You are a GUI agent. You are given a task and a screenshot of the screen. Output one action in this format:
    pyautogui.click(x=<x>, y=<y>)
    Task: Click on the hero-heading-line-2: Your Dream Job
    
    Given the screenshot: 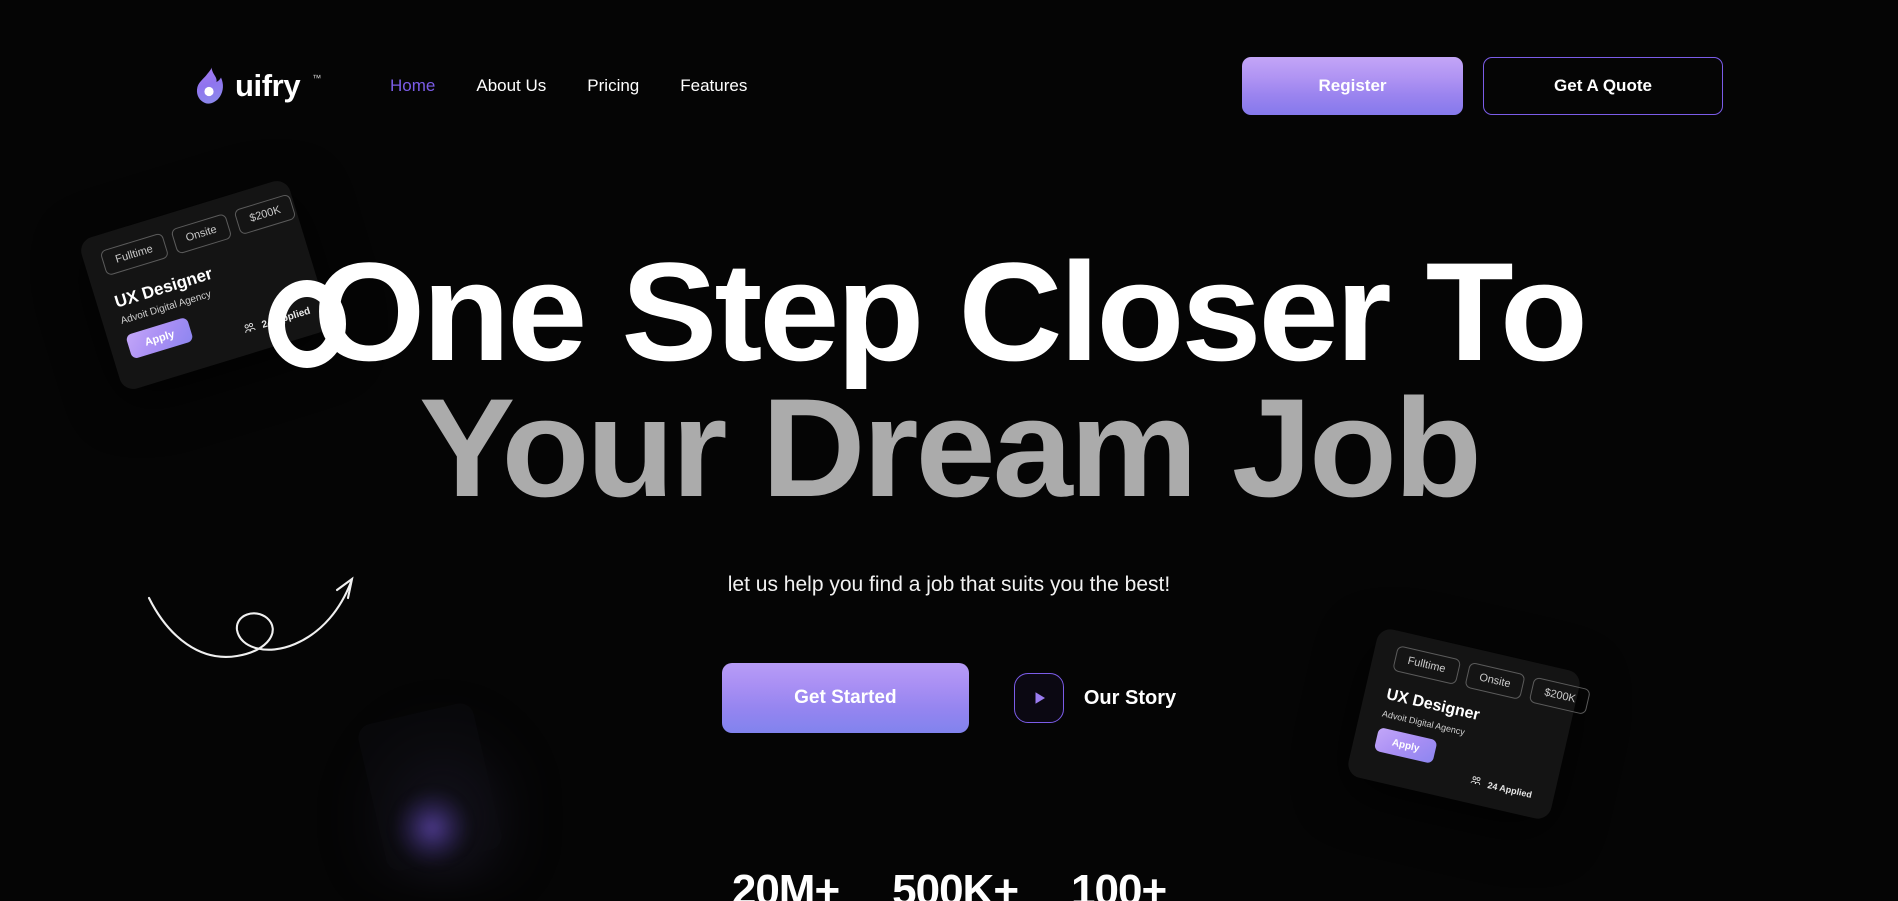 What is the action you would take?
    pyautogui.click(x=950, y=447)
    